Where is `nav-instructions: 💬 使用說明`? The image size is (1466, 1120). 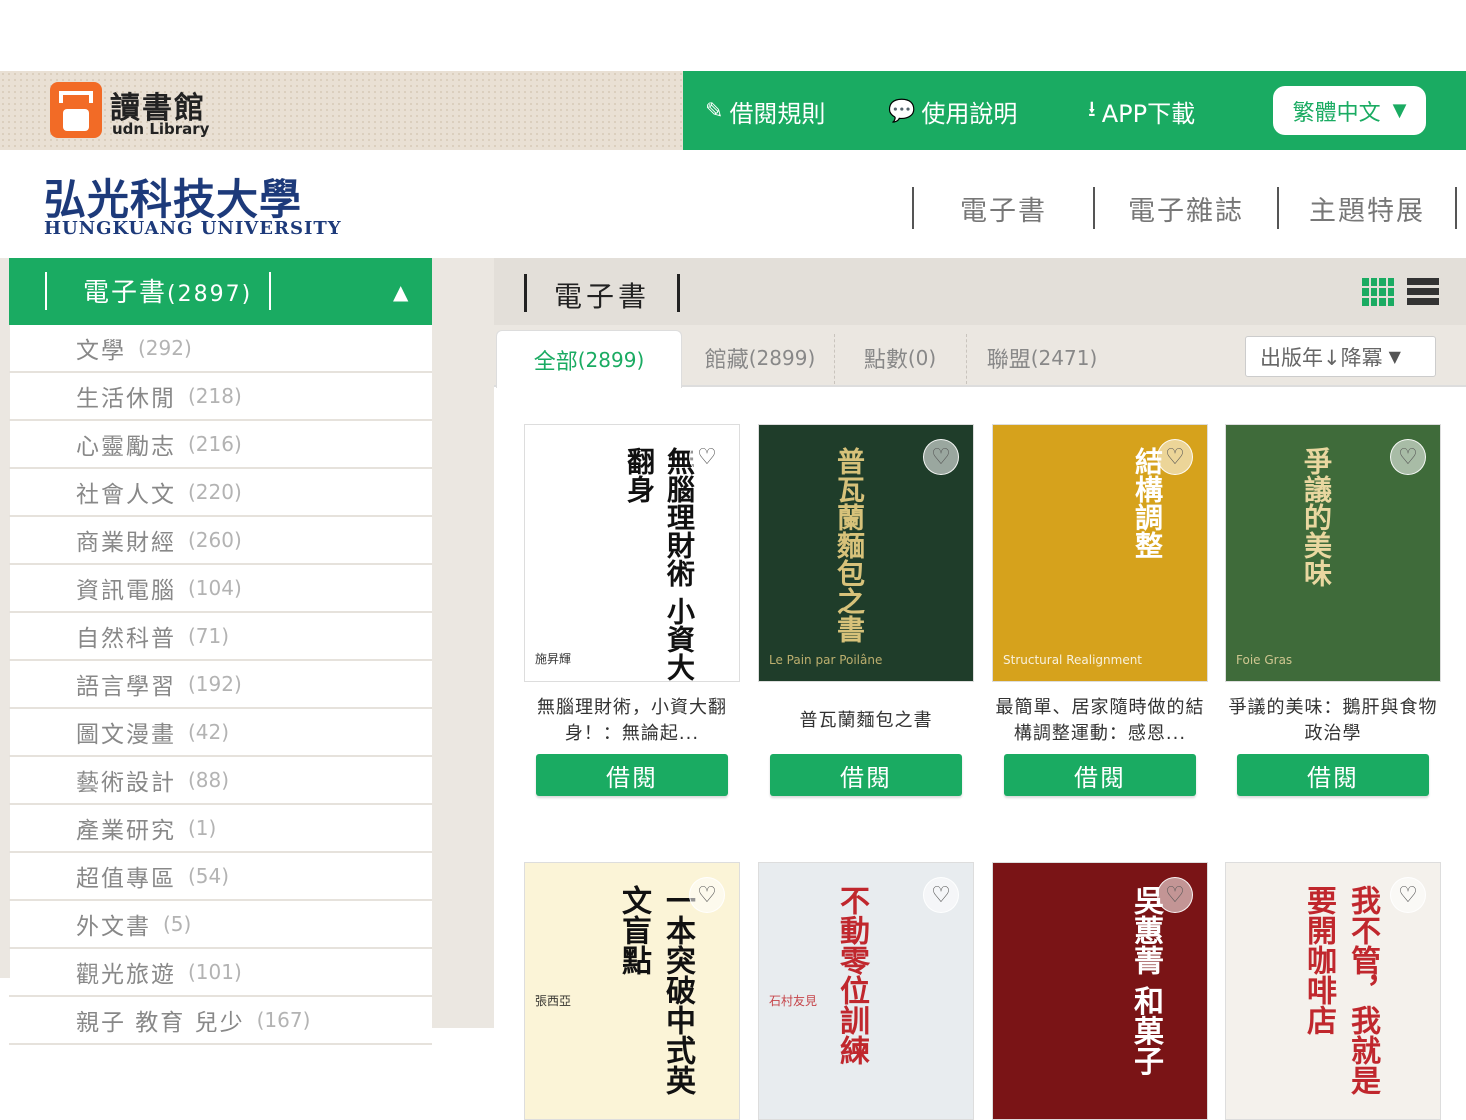
nav-instructions: 💬 使用說明 is located at coordinates (953, 111).